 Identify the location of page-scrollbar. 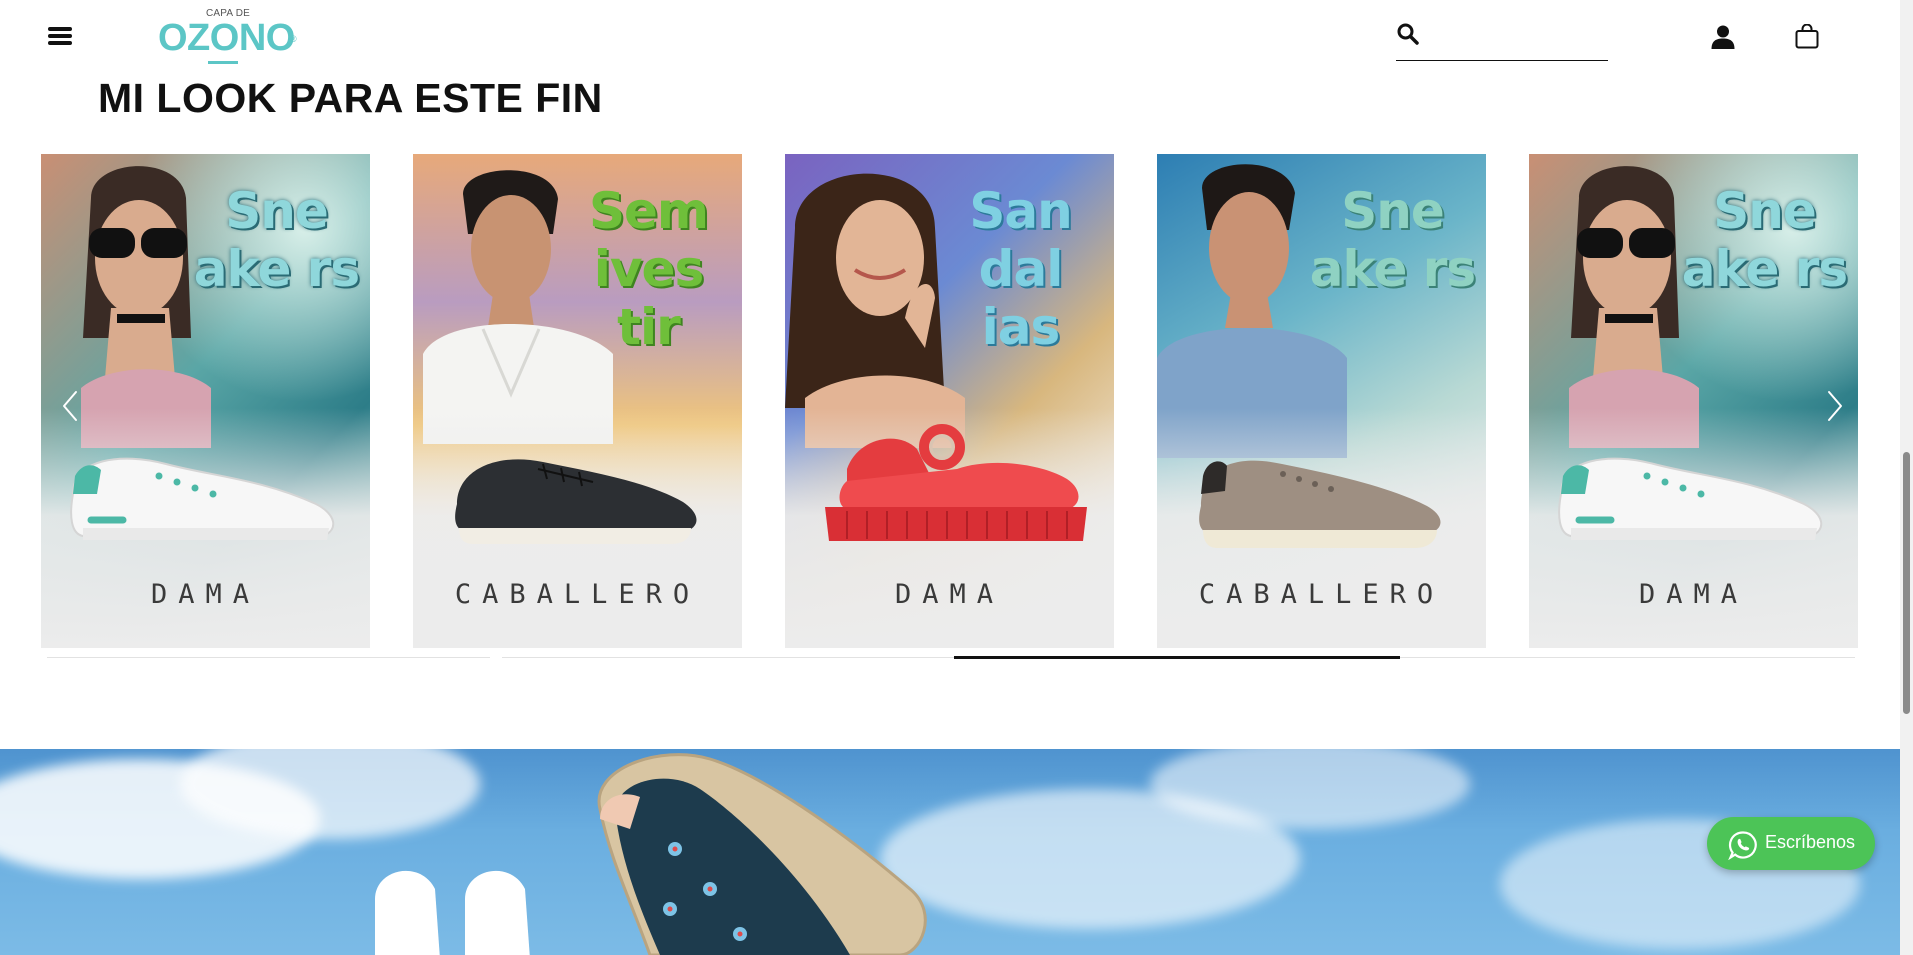
(1906, 477).